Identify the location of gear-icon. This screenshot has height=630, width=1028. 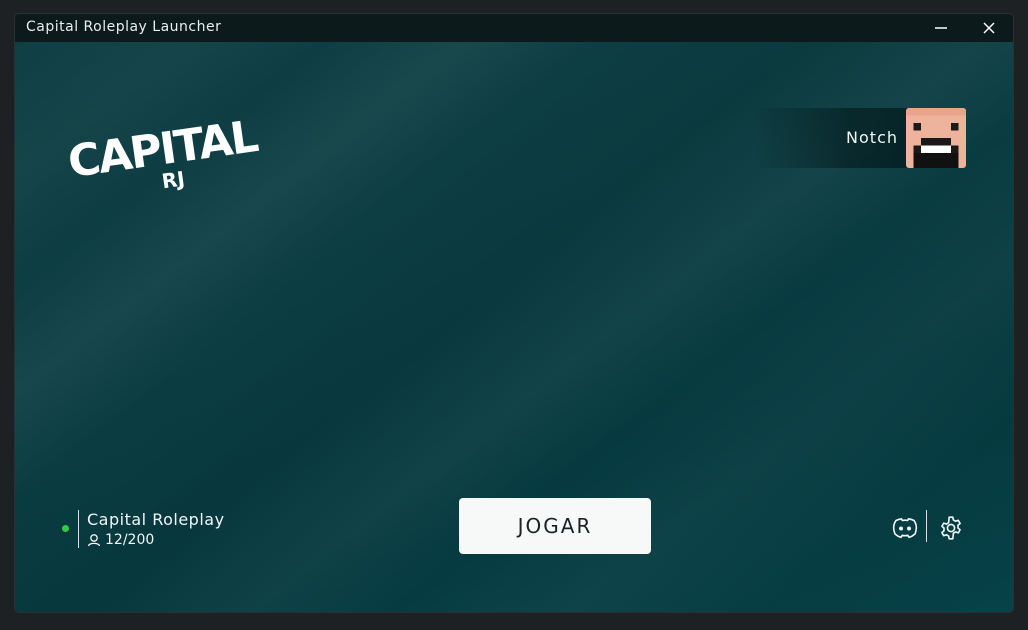
(951, 528).